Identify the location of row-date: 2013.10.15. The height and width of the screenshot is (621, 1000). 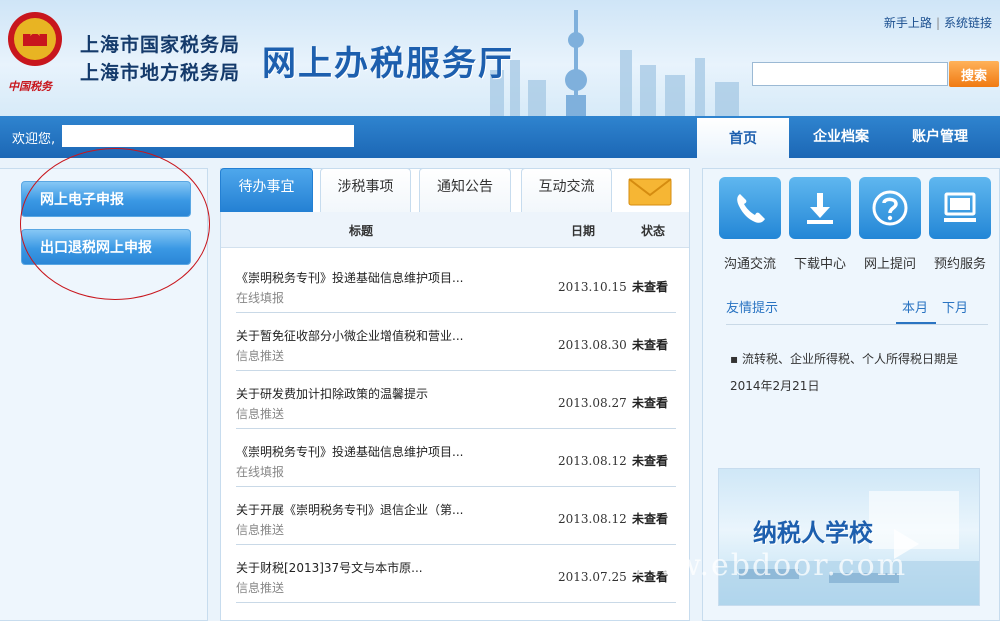
(592, 287).